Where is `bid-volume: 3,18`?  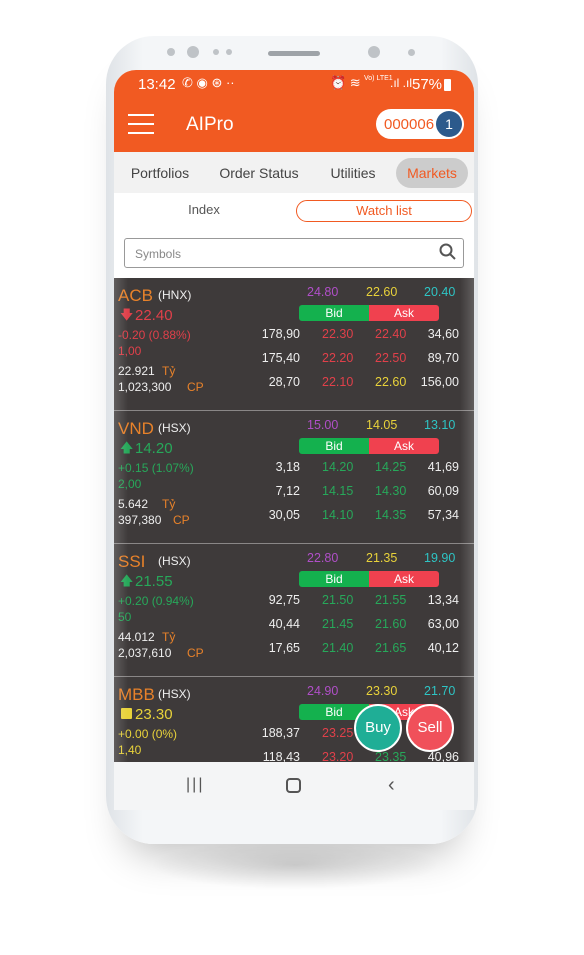 bid-volume: 3,18 is located at coordinates (287, 467).